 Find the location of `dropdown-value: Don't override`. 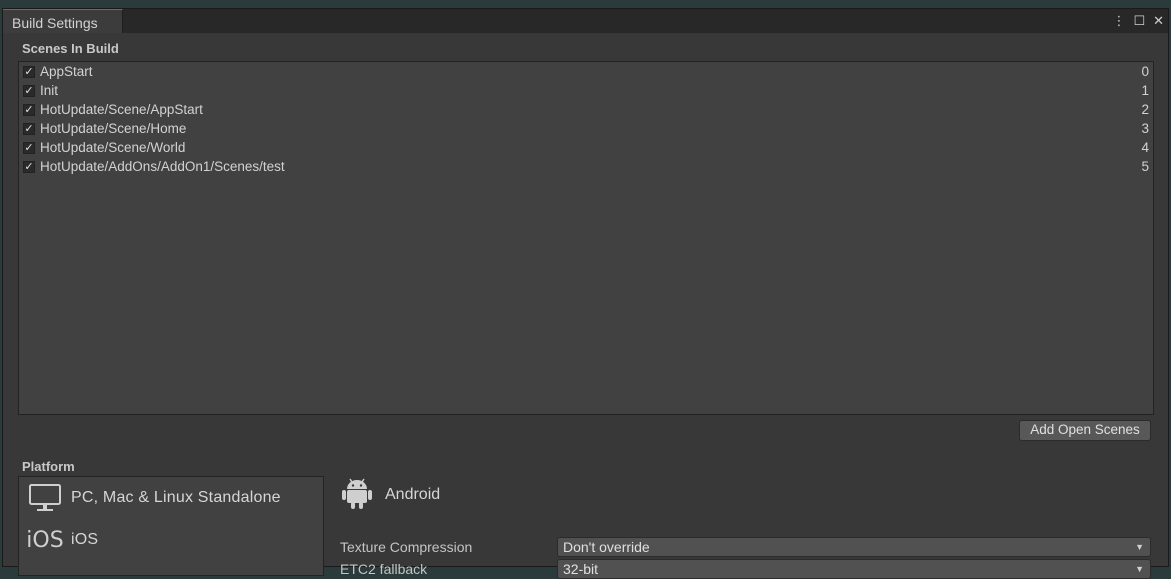

dropdown-value: Don't override is located at coordinates (606, 547).